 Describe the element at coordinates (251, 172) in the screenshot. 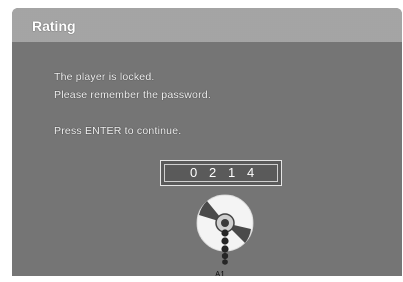

I see `password-digit-4: 4` at that location.